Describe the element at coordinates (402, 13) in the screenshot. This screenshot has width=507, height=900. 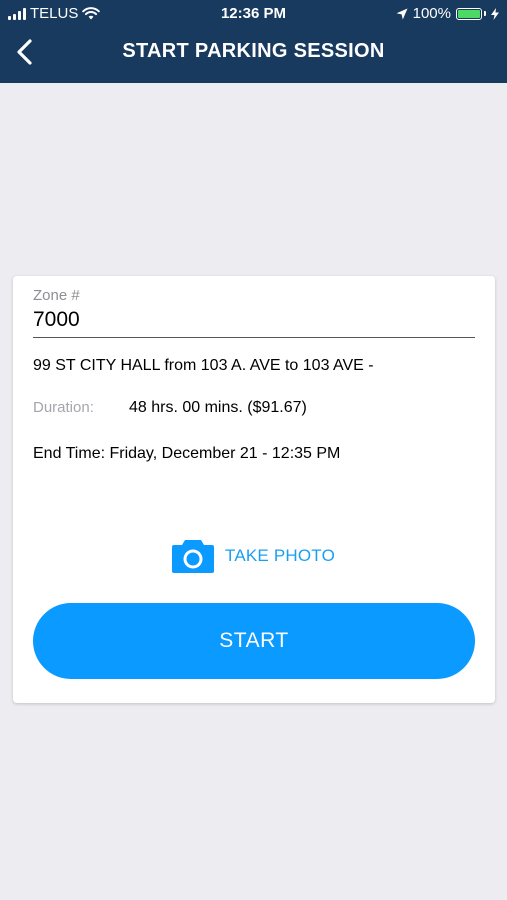
I see `location-arrow-icon` at that location.